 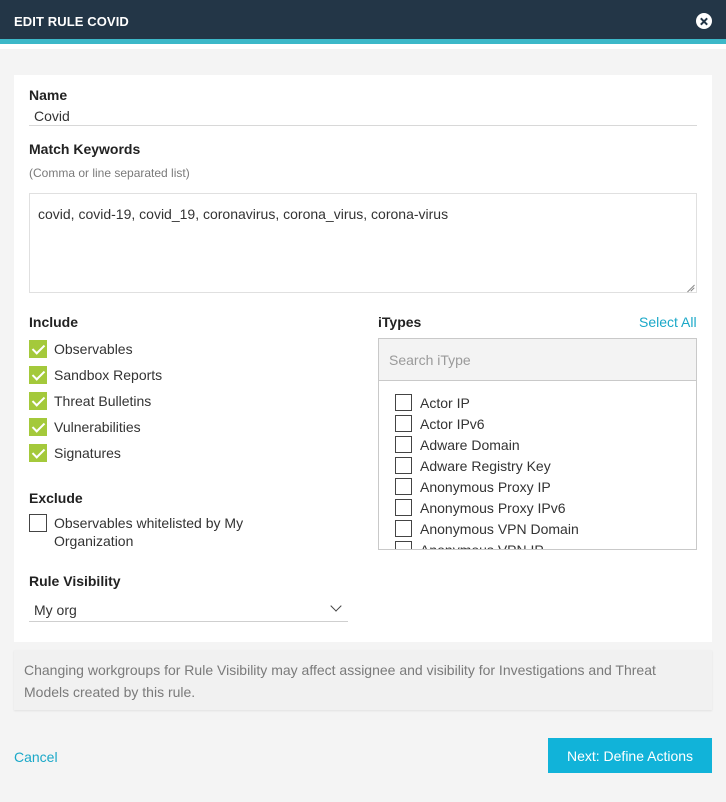 What do you see at coordinates (363, 125) in the screenshot?
I see `name-input-underline` at bounding box center [363, 125].